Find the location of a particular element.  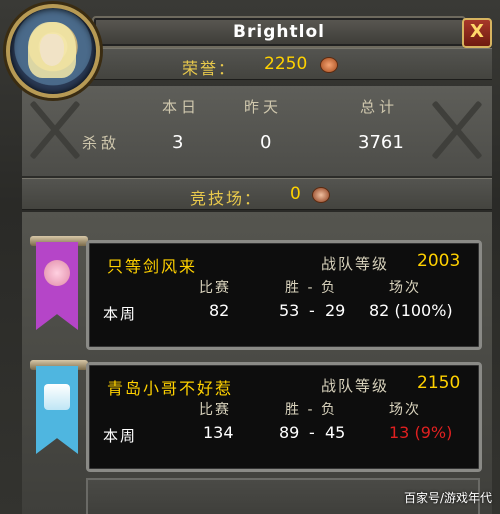

character-portrait is located at coordinates (53, 51).